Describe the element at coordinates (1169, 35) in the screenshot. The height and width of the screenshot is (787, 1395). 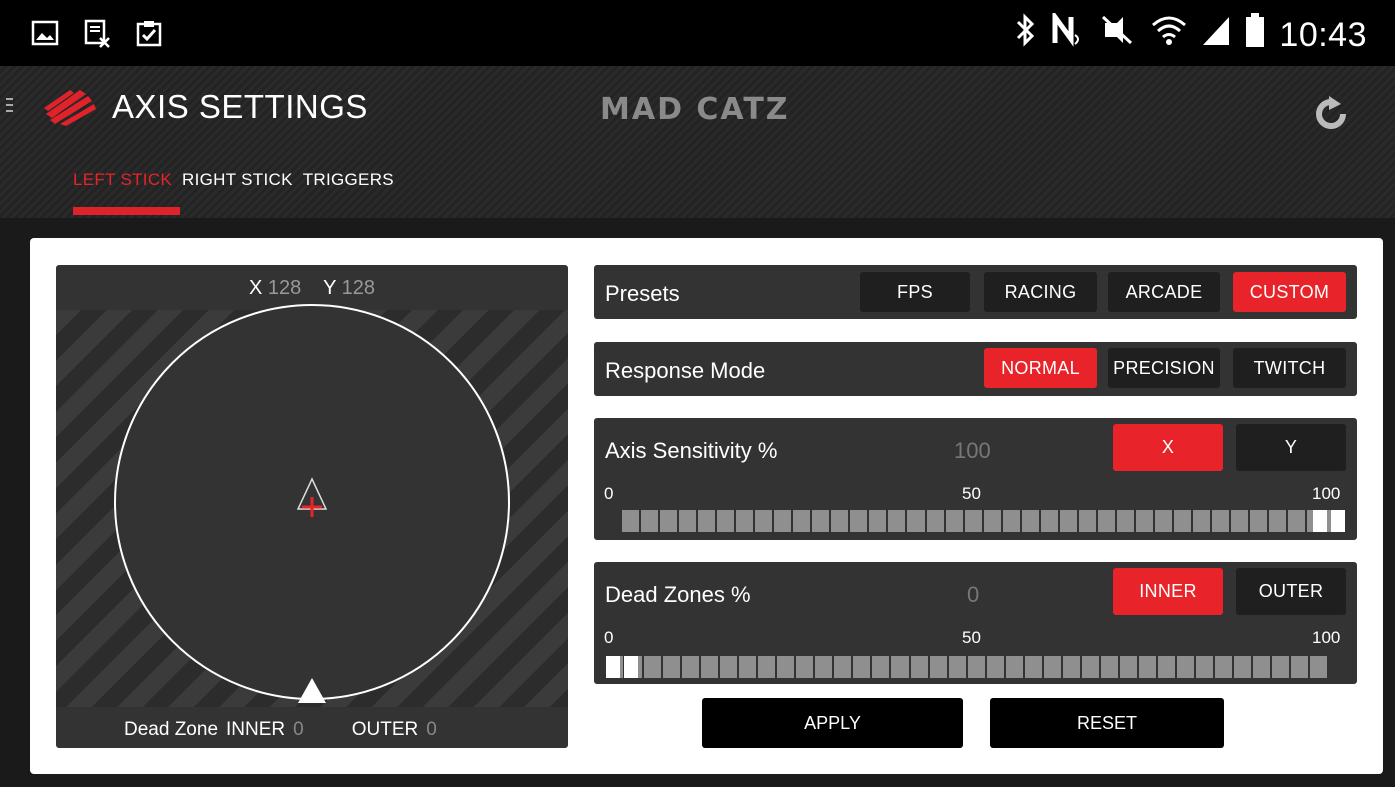
I see `wifi-icon` at that location.